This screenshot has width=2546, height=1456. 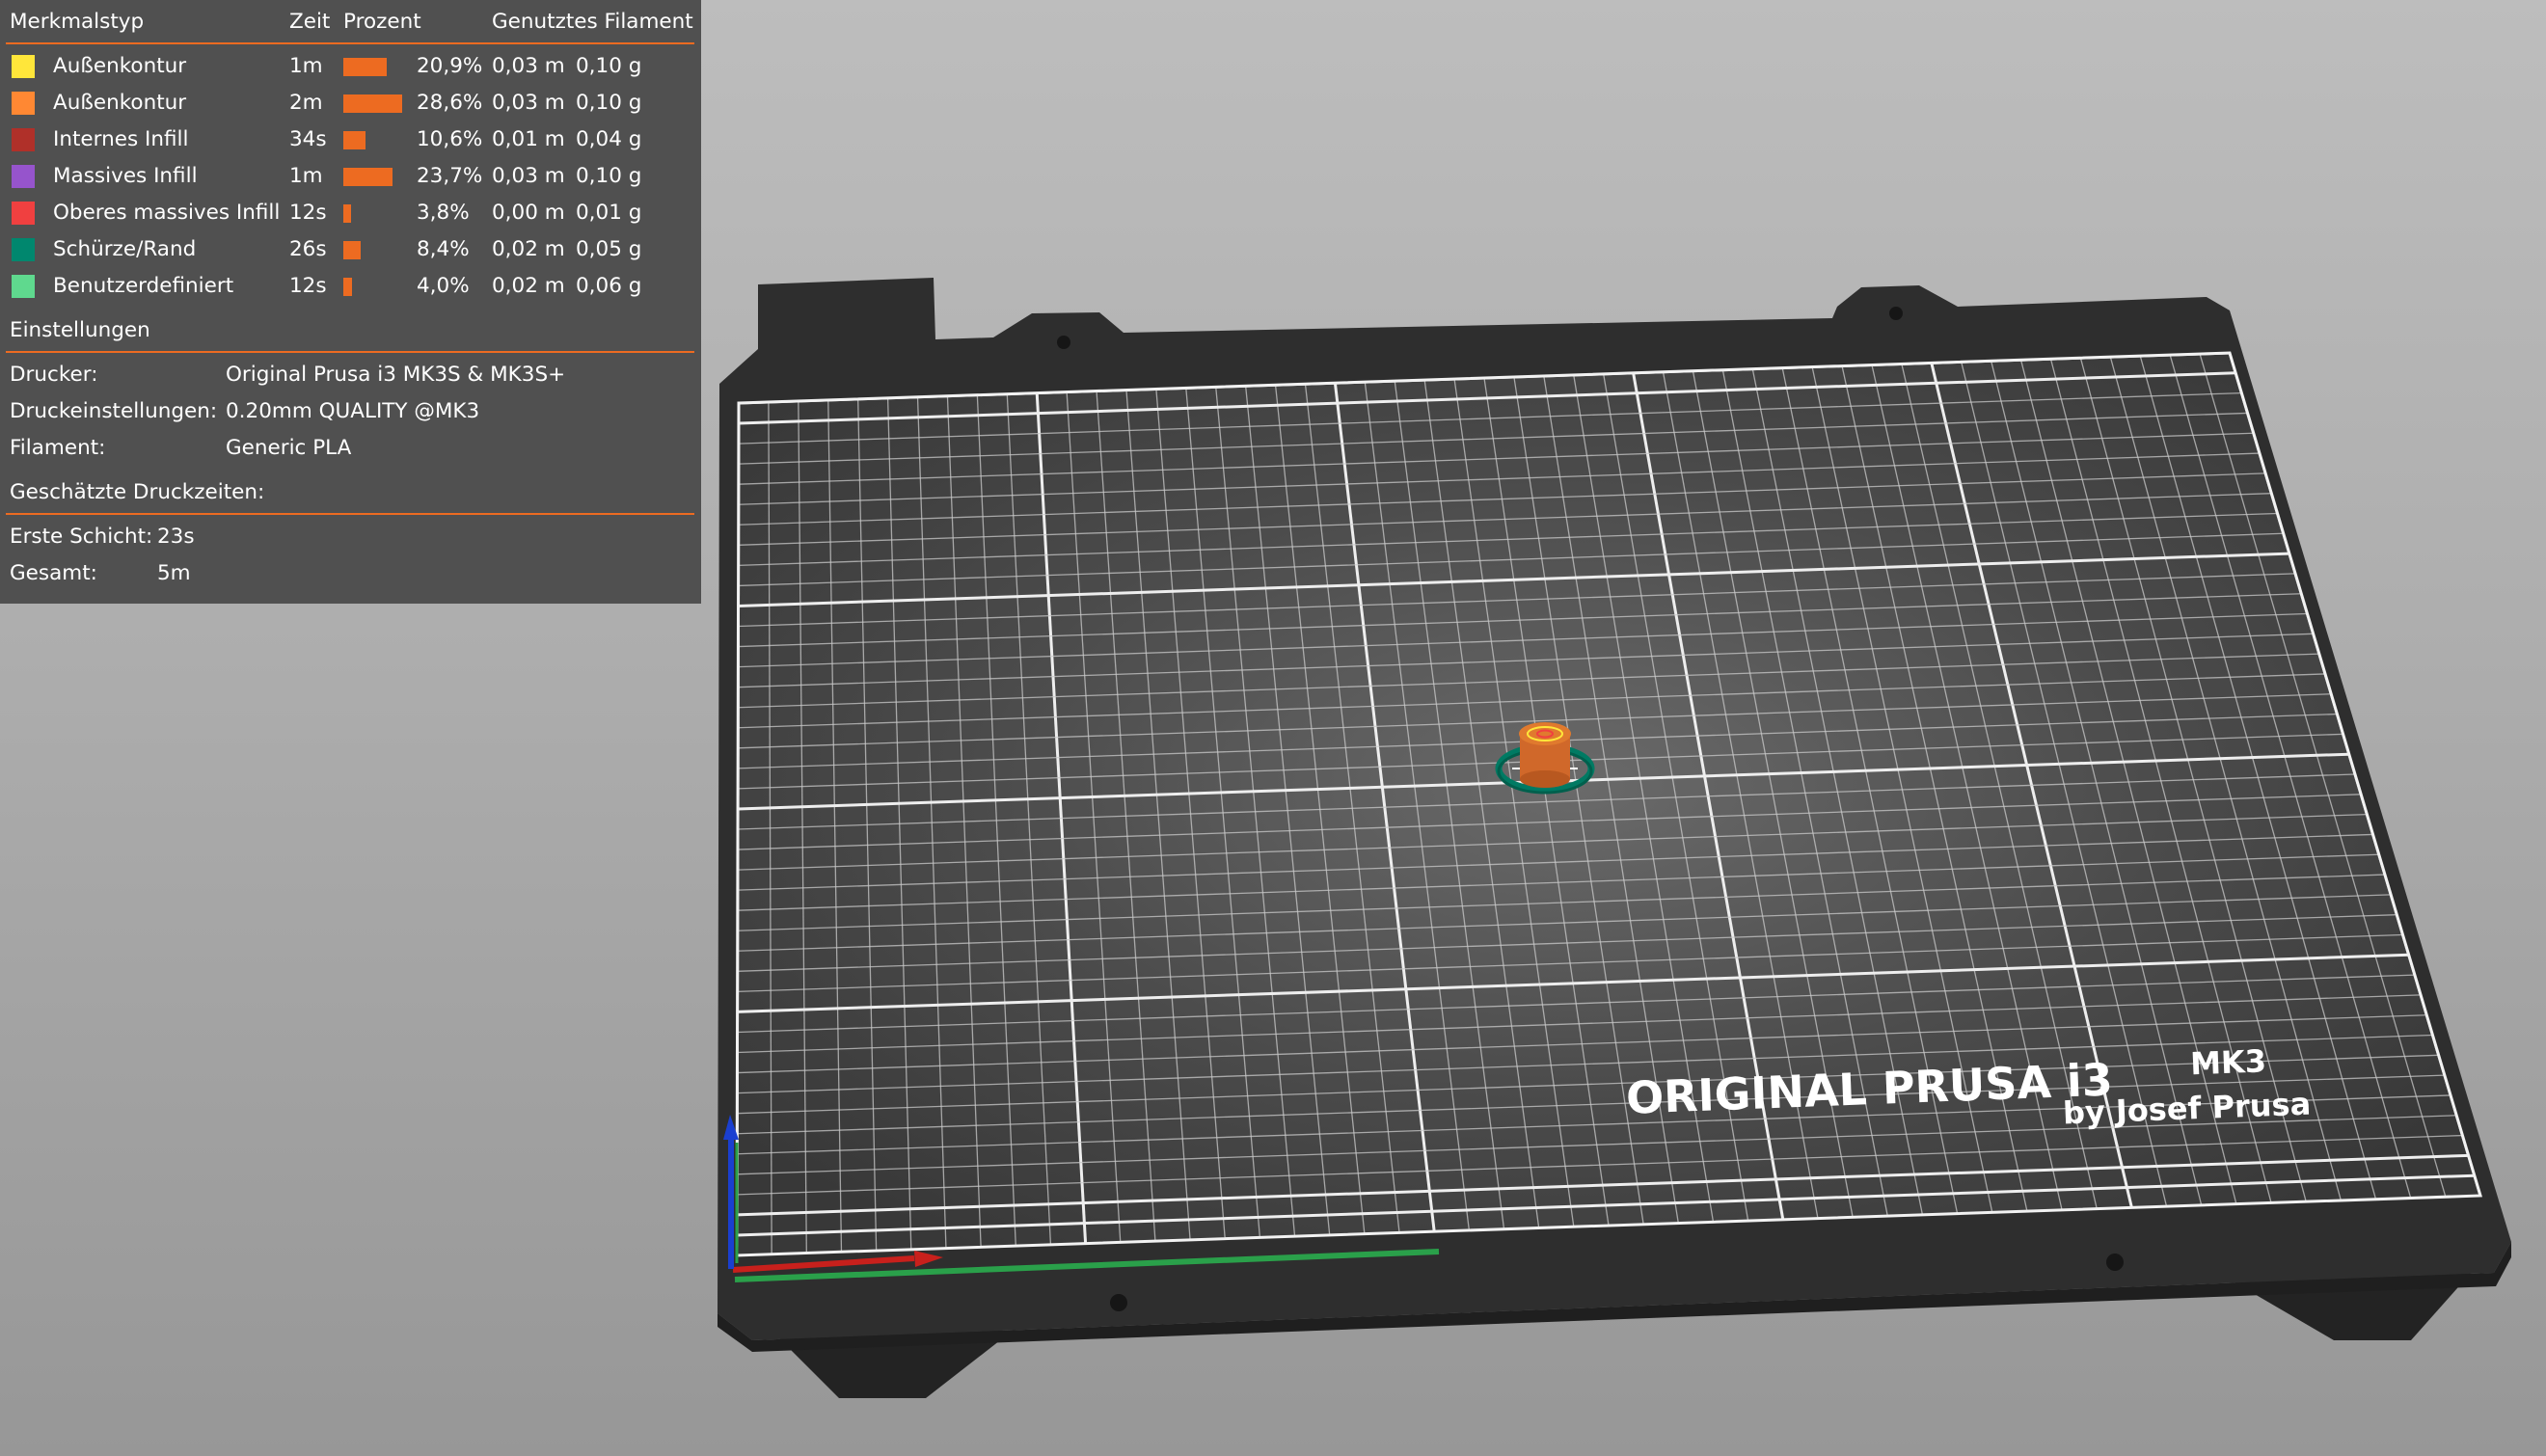 What do you see at coordinates (310, 22) in the screenshot?
I see `header-time: Zeit` at bounding box center [310, 22].